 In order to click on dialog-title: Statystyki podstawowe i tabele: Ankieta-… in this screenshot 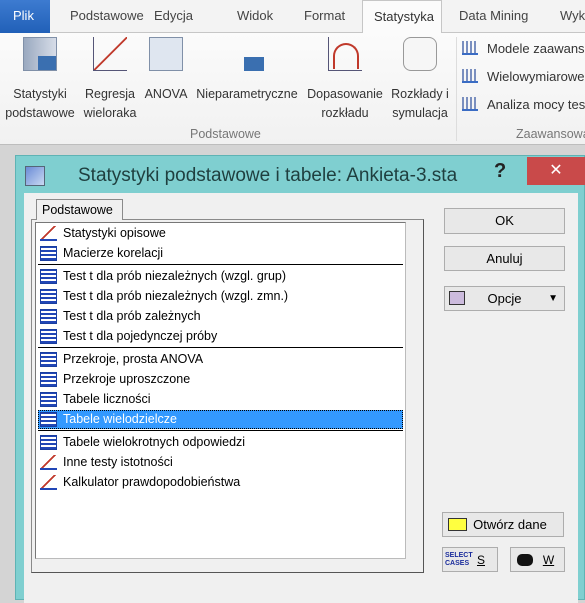, I will do `click(268, 175)`.